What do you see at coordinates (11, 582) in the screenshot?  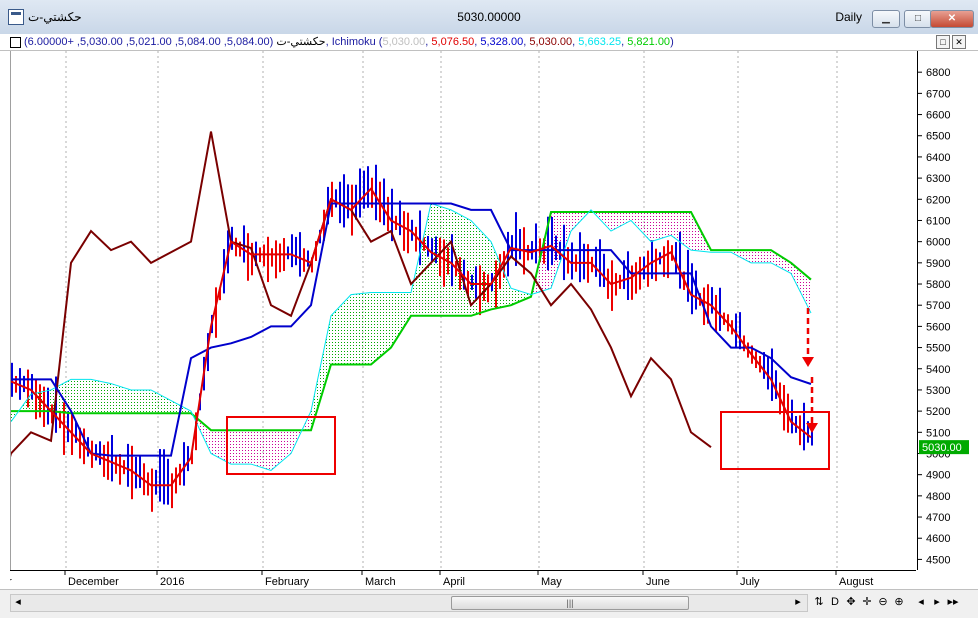 I see `time-tick-label: er` at bounding box center [11, 582].